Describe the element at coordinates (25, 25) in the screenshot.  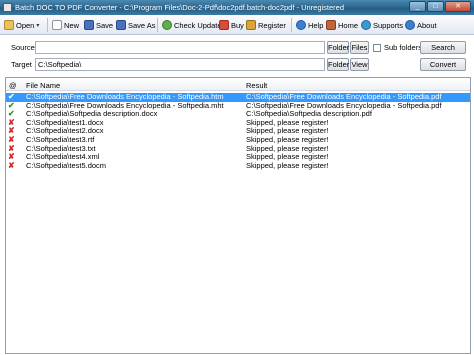
I see `open-label: Open` at that location.